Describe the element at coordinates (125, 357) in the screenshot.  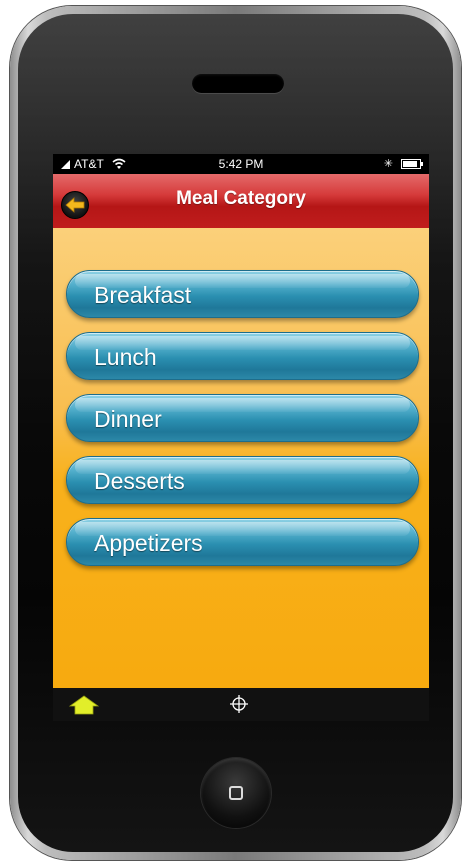
I see `category-label: Lunch` at that location.